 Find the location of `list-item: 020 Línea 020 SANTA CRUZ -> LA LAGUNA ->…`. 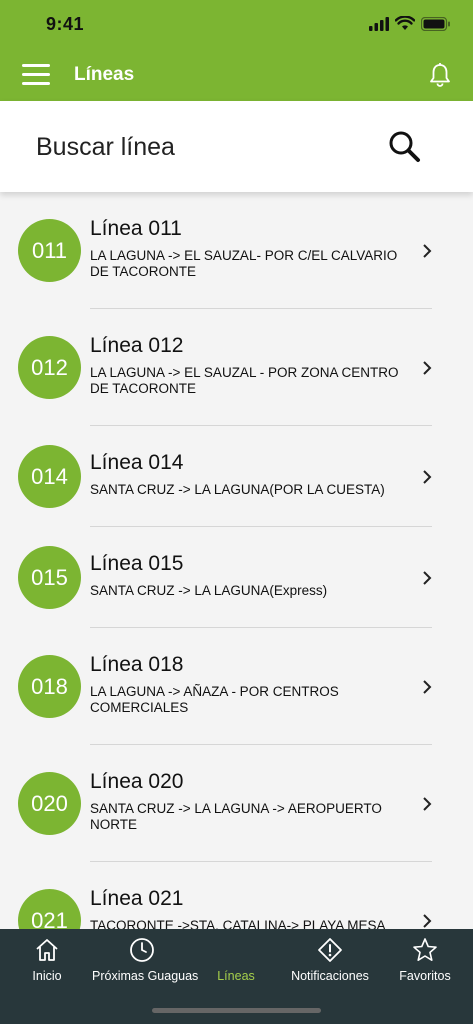

list-item: 020 Línea 020 SANTA CRUZ -> LA LAGUNA ->… is located at coordinates (236, 803).